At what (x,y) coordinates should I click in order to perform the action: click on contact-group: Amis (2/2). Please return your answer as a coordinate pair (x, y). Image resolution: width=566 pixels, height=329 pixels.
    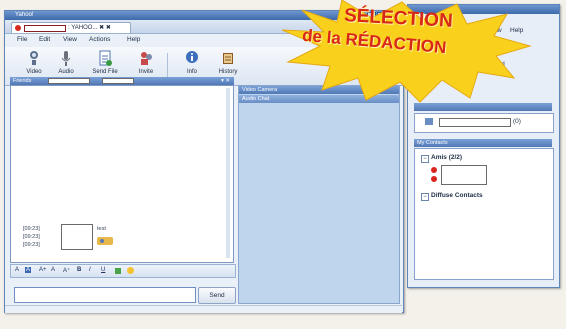
    Looking at the image, I should click on (446, 157).